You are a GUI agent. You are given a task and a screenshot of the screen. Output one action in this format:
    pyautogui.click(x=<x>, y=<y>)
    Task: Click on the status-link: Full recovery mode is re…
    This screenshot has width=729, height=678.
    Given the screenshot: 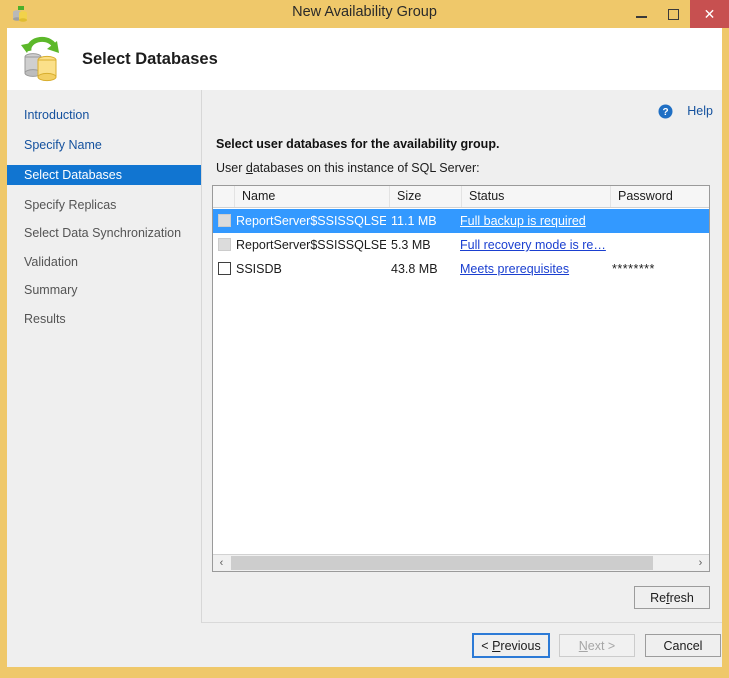 What is the action you would take?
    pyautogui.click(x=533, y=245)
    